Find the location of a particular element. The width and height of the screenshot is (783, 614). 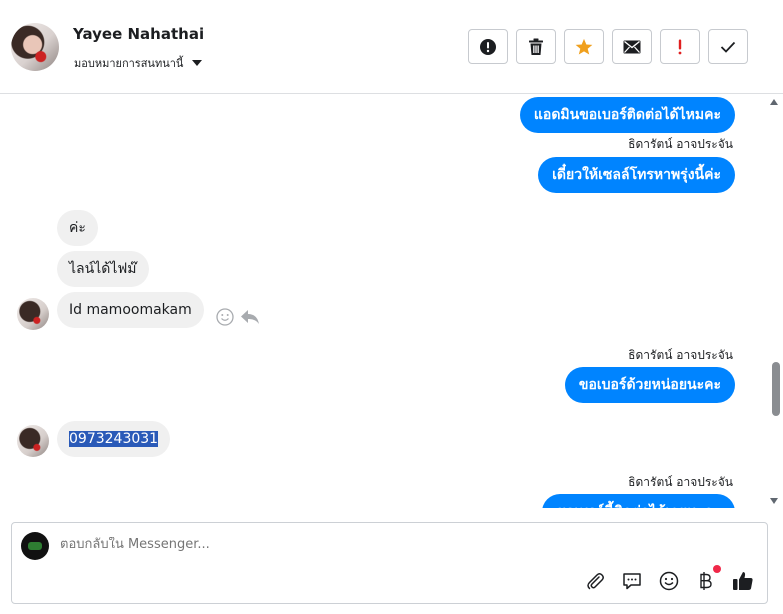

chat-bubble-icon is located at coordinates (632, 581).